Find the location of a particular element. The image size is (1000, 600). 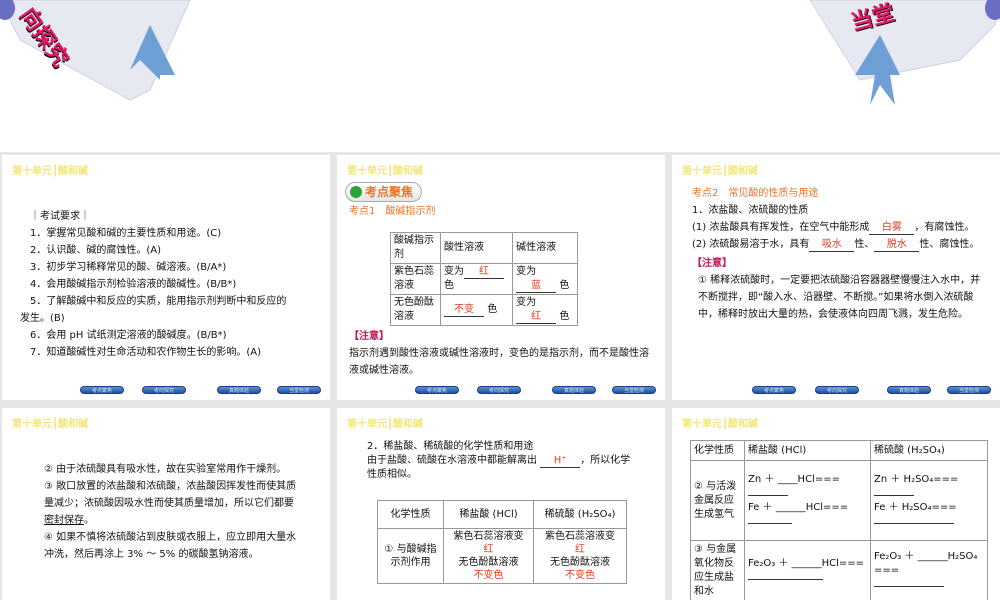

green-dot-icon is located at coordinates (356, 192).